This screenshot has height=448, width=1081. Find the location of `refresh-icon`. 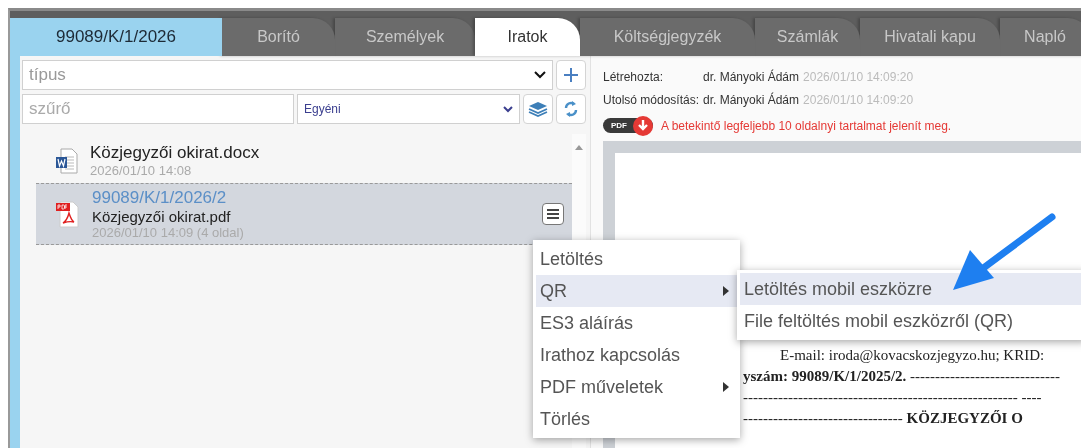

refresh-icon is located at coordinates (571, 109).